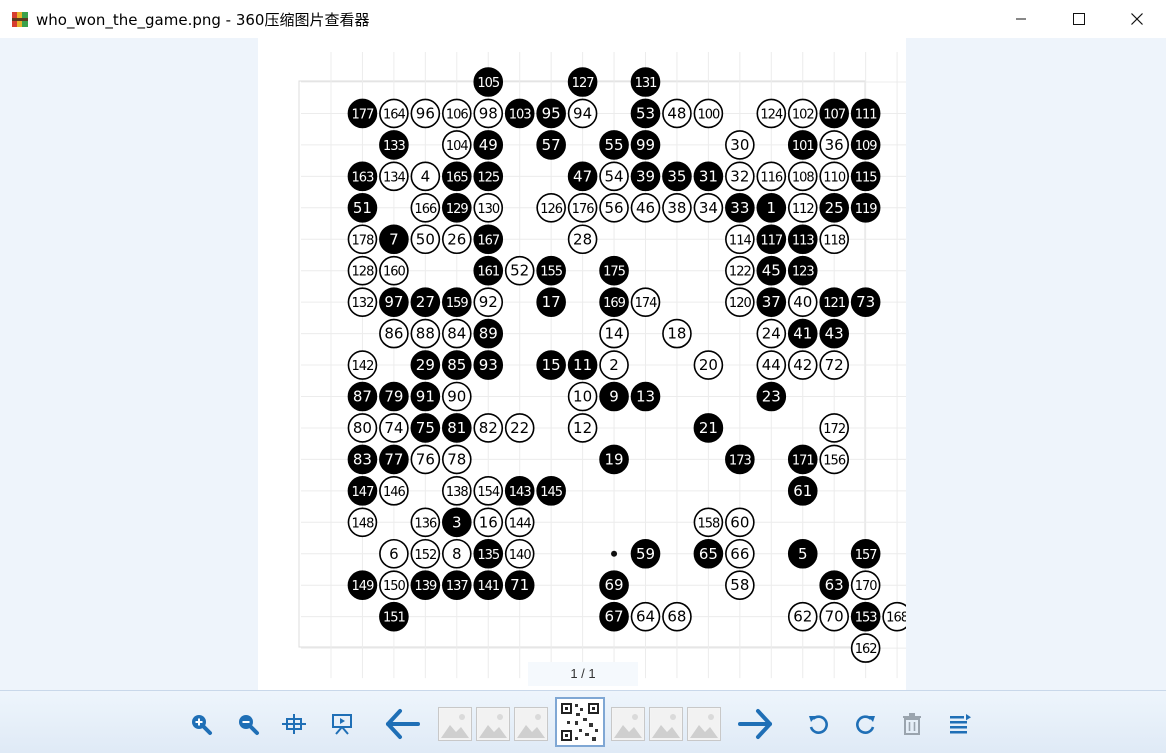 The height and width of the screenshot is (753, 1166). Describe the element at coordinates (394, 114) in the screenshot. I see `move-number: 164` at that location.